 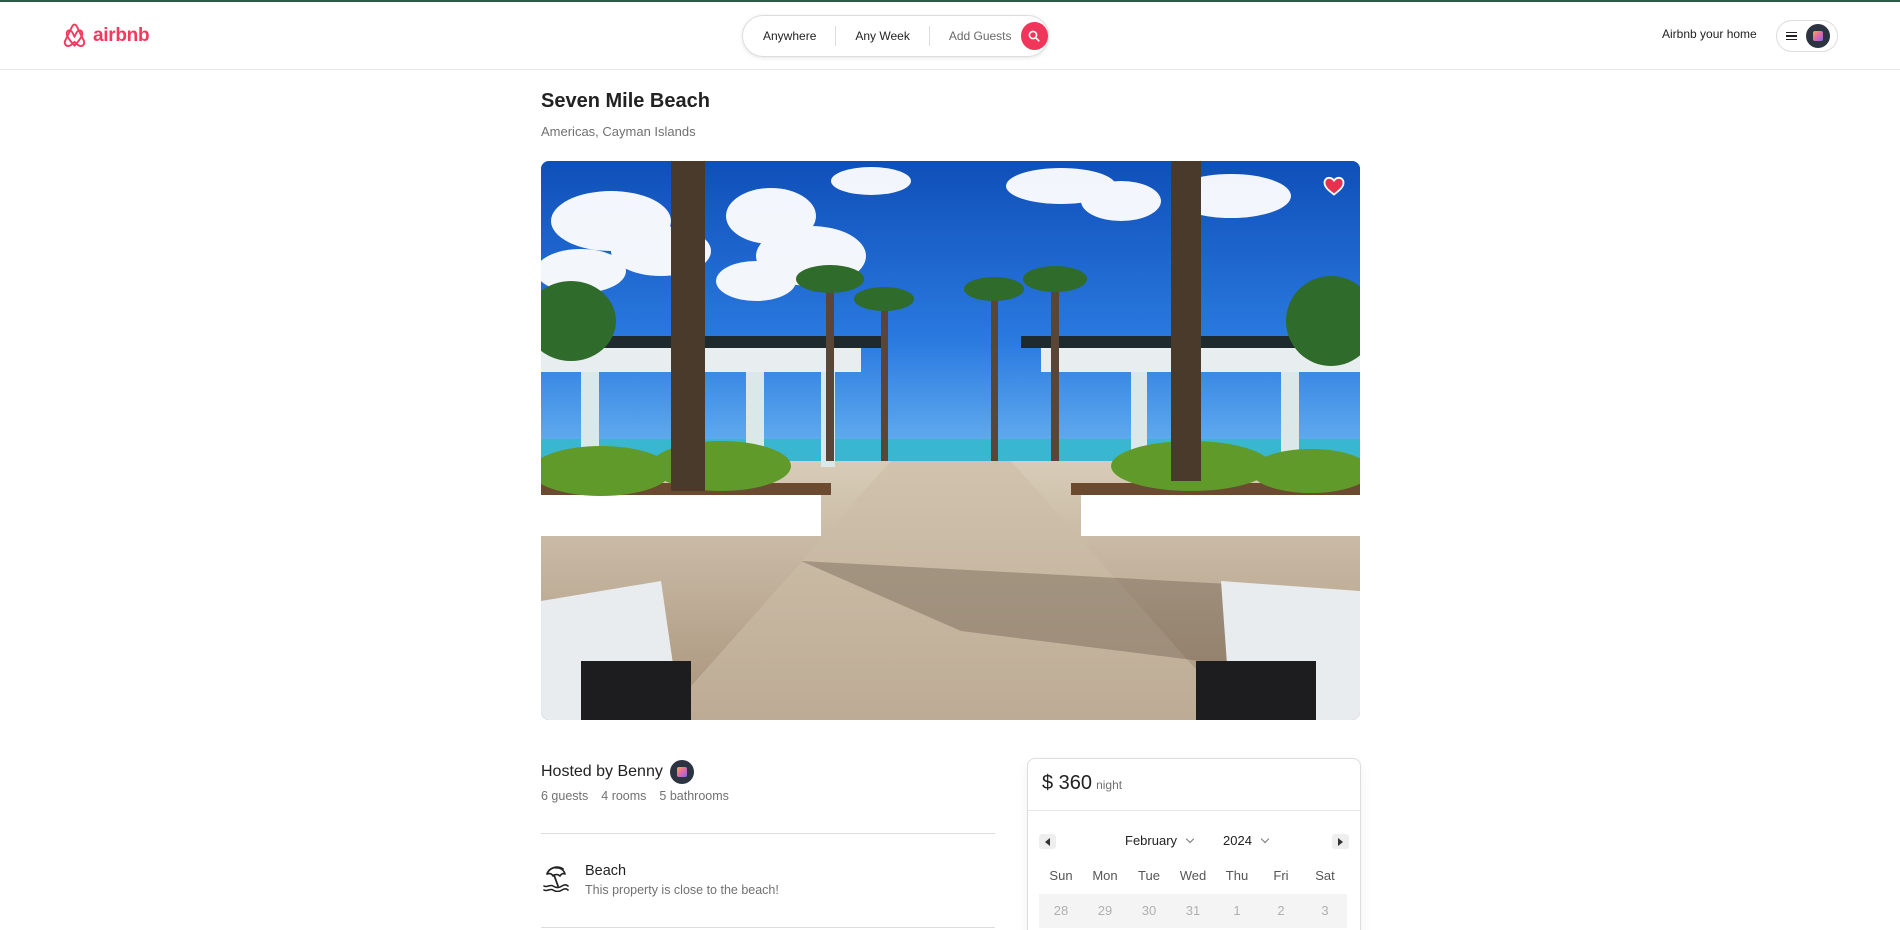 I want to click on host-info: Hosted by Benny, so click(x=617, y=772).